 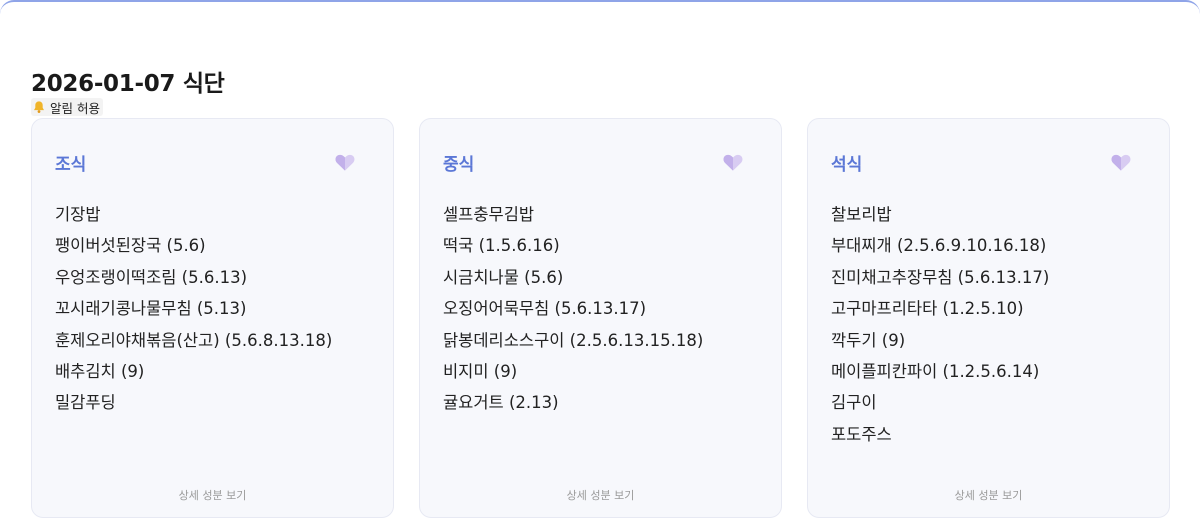 What do you see at coordinates (75, 108) in the screenshot?
I see `notification-label: 알림 허용` at bounding box center [75, 108].